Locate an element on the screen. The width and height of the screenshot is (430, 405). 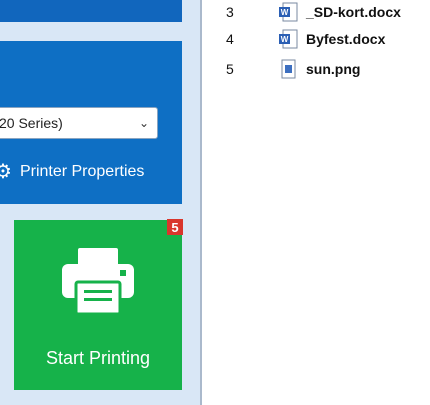
printer-properties-label: Printer Properties is located at coordinates (82, 171).